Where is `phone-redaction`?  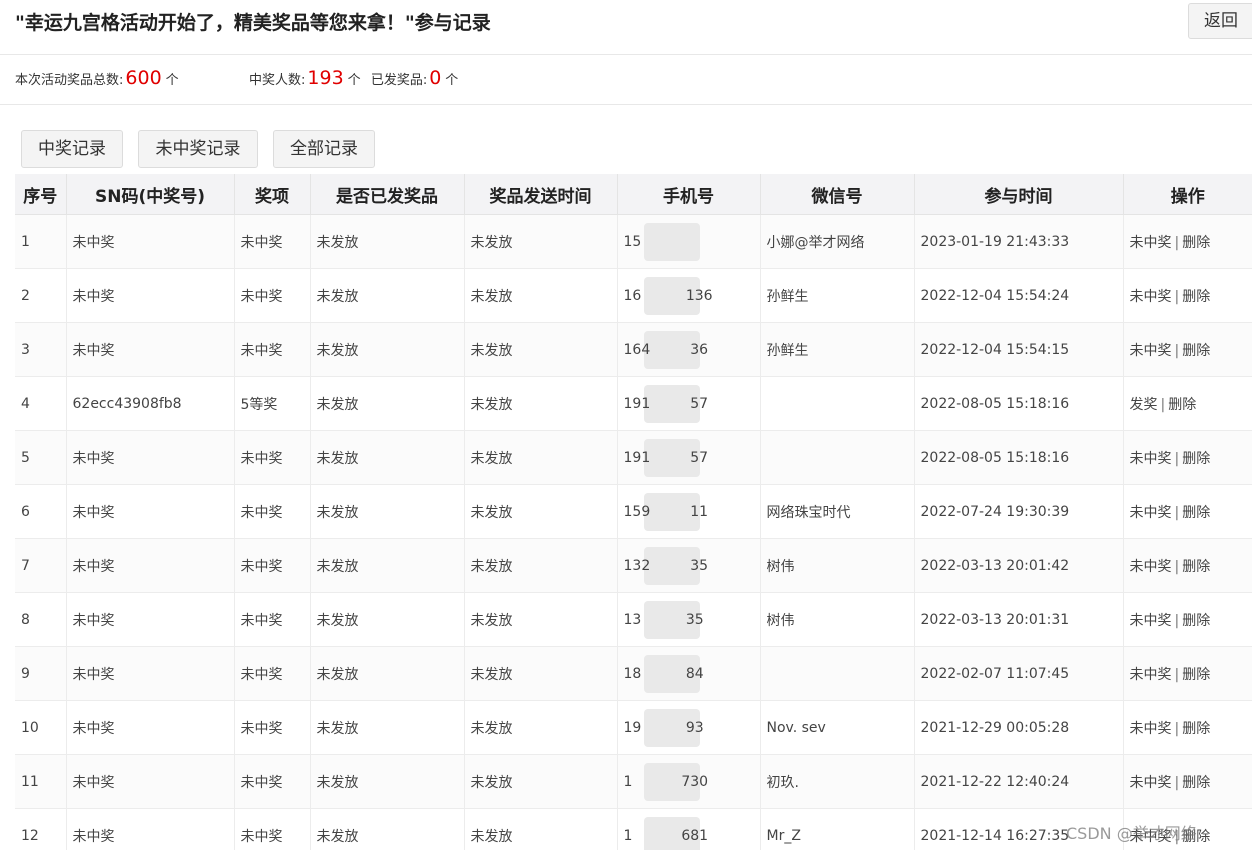
phone-redaction is located at coordinates (671, 242).